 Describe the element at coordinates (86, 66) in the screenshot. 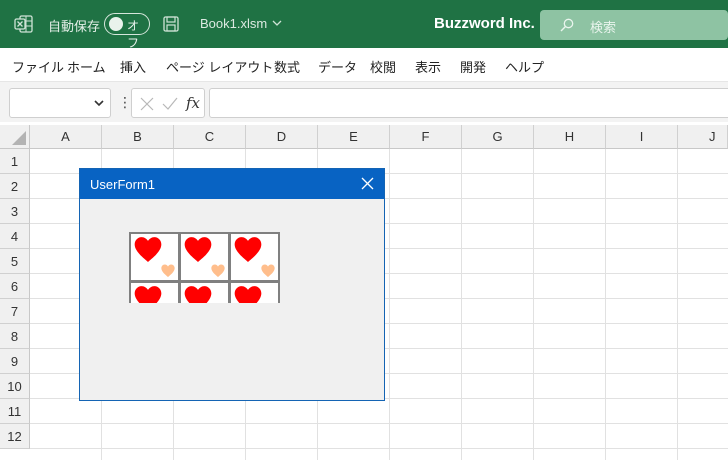

I see `tab-home: ホーム` at that location.